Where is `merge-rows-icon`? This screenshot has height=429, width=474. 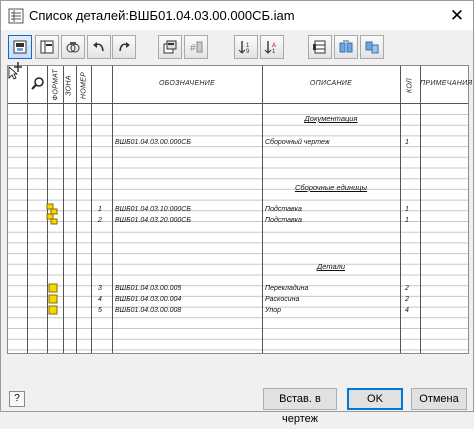
merge-rows-icon is located at coordinates (346, 46).